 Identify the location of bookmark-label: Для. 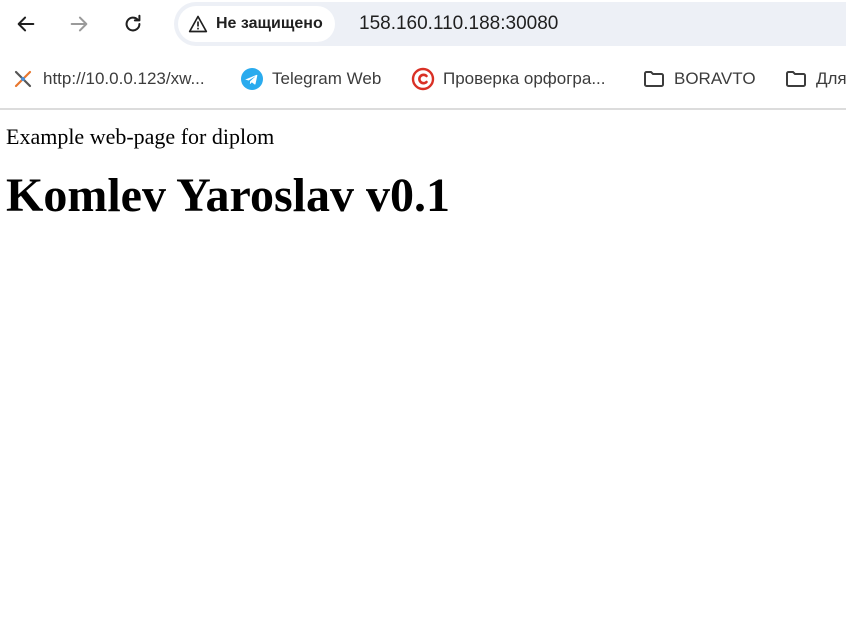
(831, 78).